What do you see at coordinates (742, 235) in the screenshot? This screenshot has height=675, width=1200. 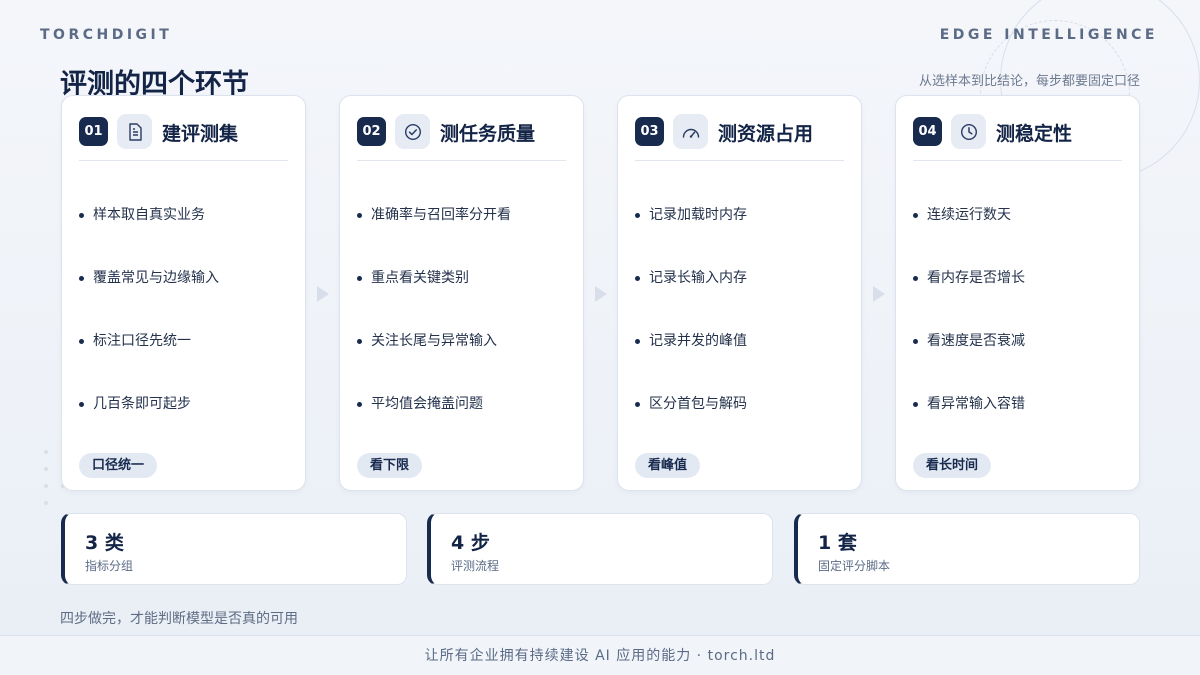 I see `bullet-item: 记录加载时内存` at bounding box center [742, 235].